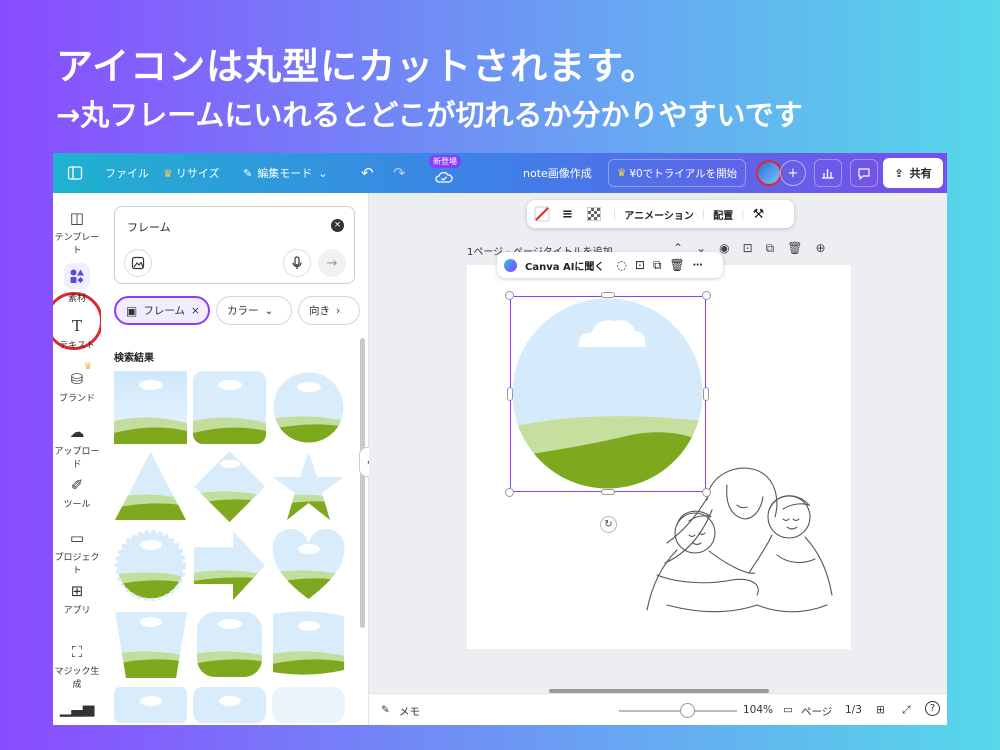 The width and height of the screenshot is (1000, 750). What do you see at coordinates (77, 283) in the screenshot?
I see `rail-item-elements: 素材` at bounding box center [77, 283].